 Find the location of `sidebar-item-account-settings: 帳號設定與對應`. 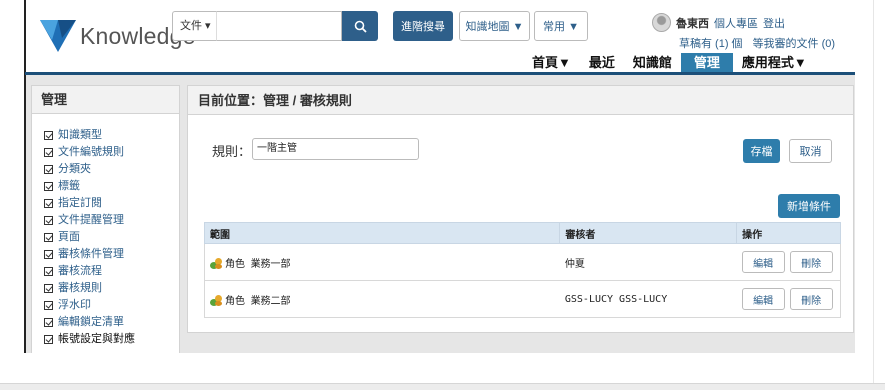

sidebar-item-account-settings: 帳號設定與對應 is located at coordinates (111, 339).